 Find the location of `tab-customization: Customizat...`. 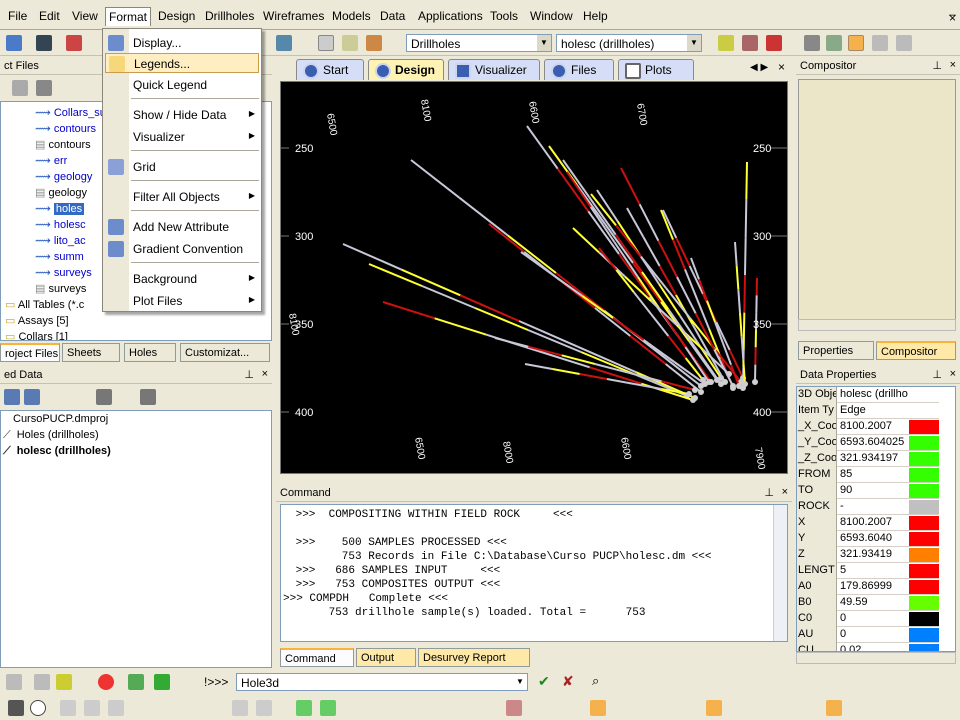

tab-customization: Customizat... is located at coordinates (225, 352).